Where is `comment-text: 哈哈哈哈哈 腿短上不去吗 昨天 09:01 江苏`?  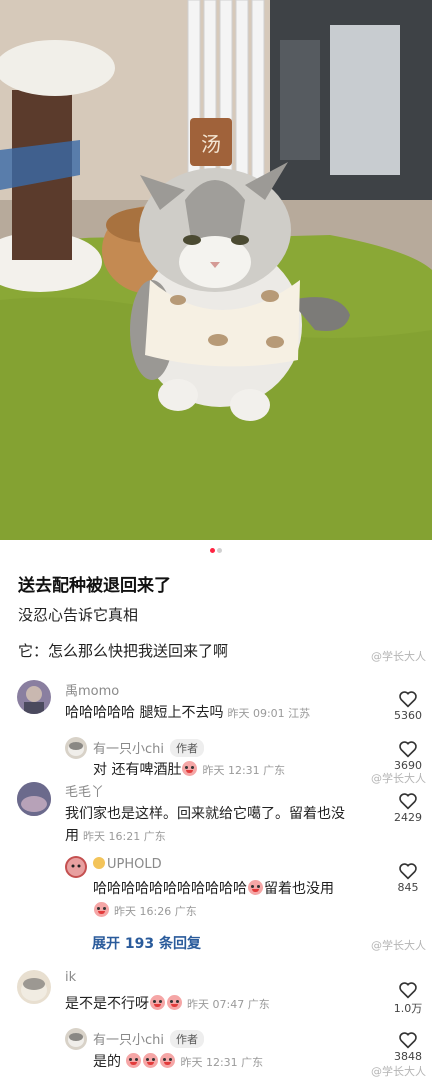 comment-text: 哈哈哈哈哈 腿短上不去吗 昨天 09:01 江苏 is located at coordinates (187, 713).